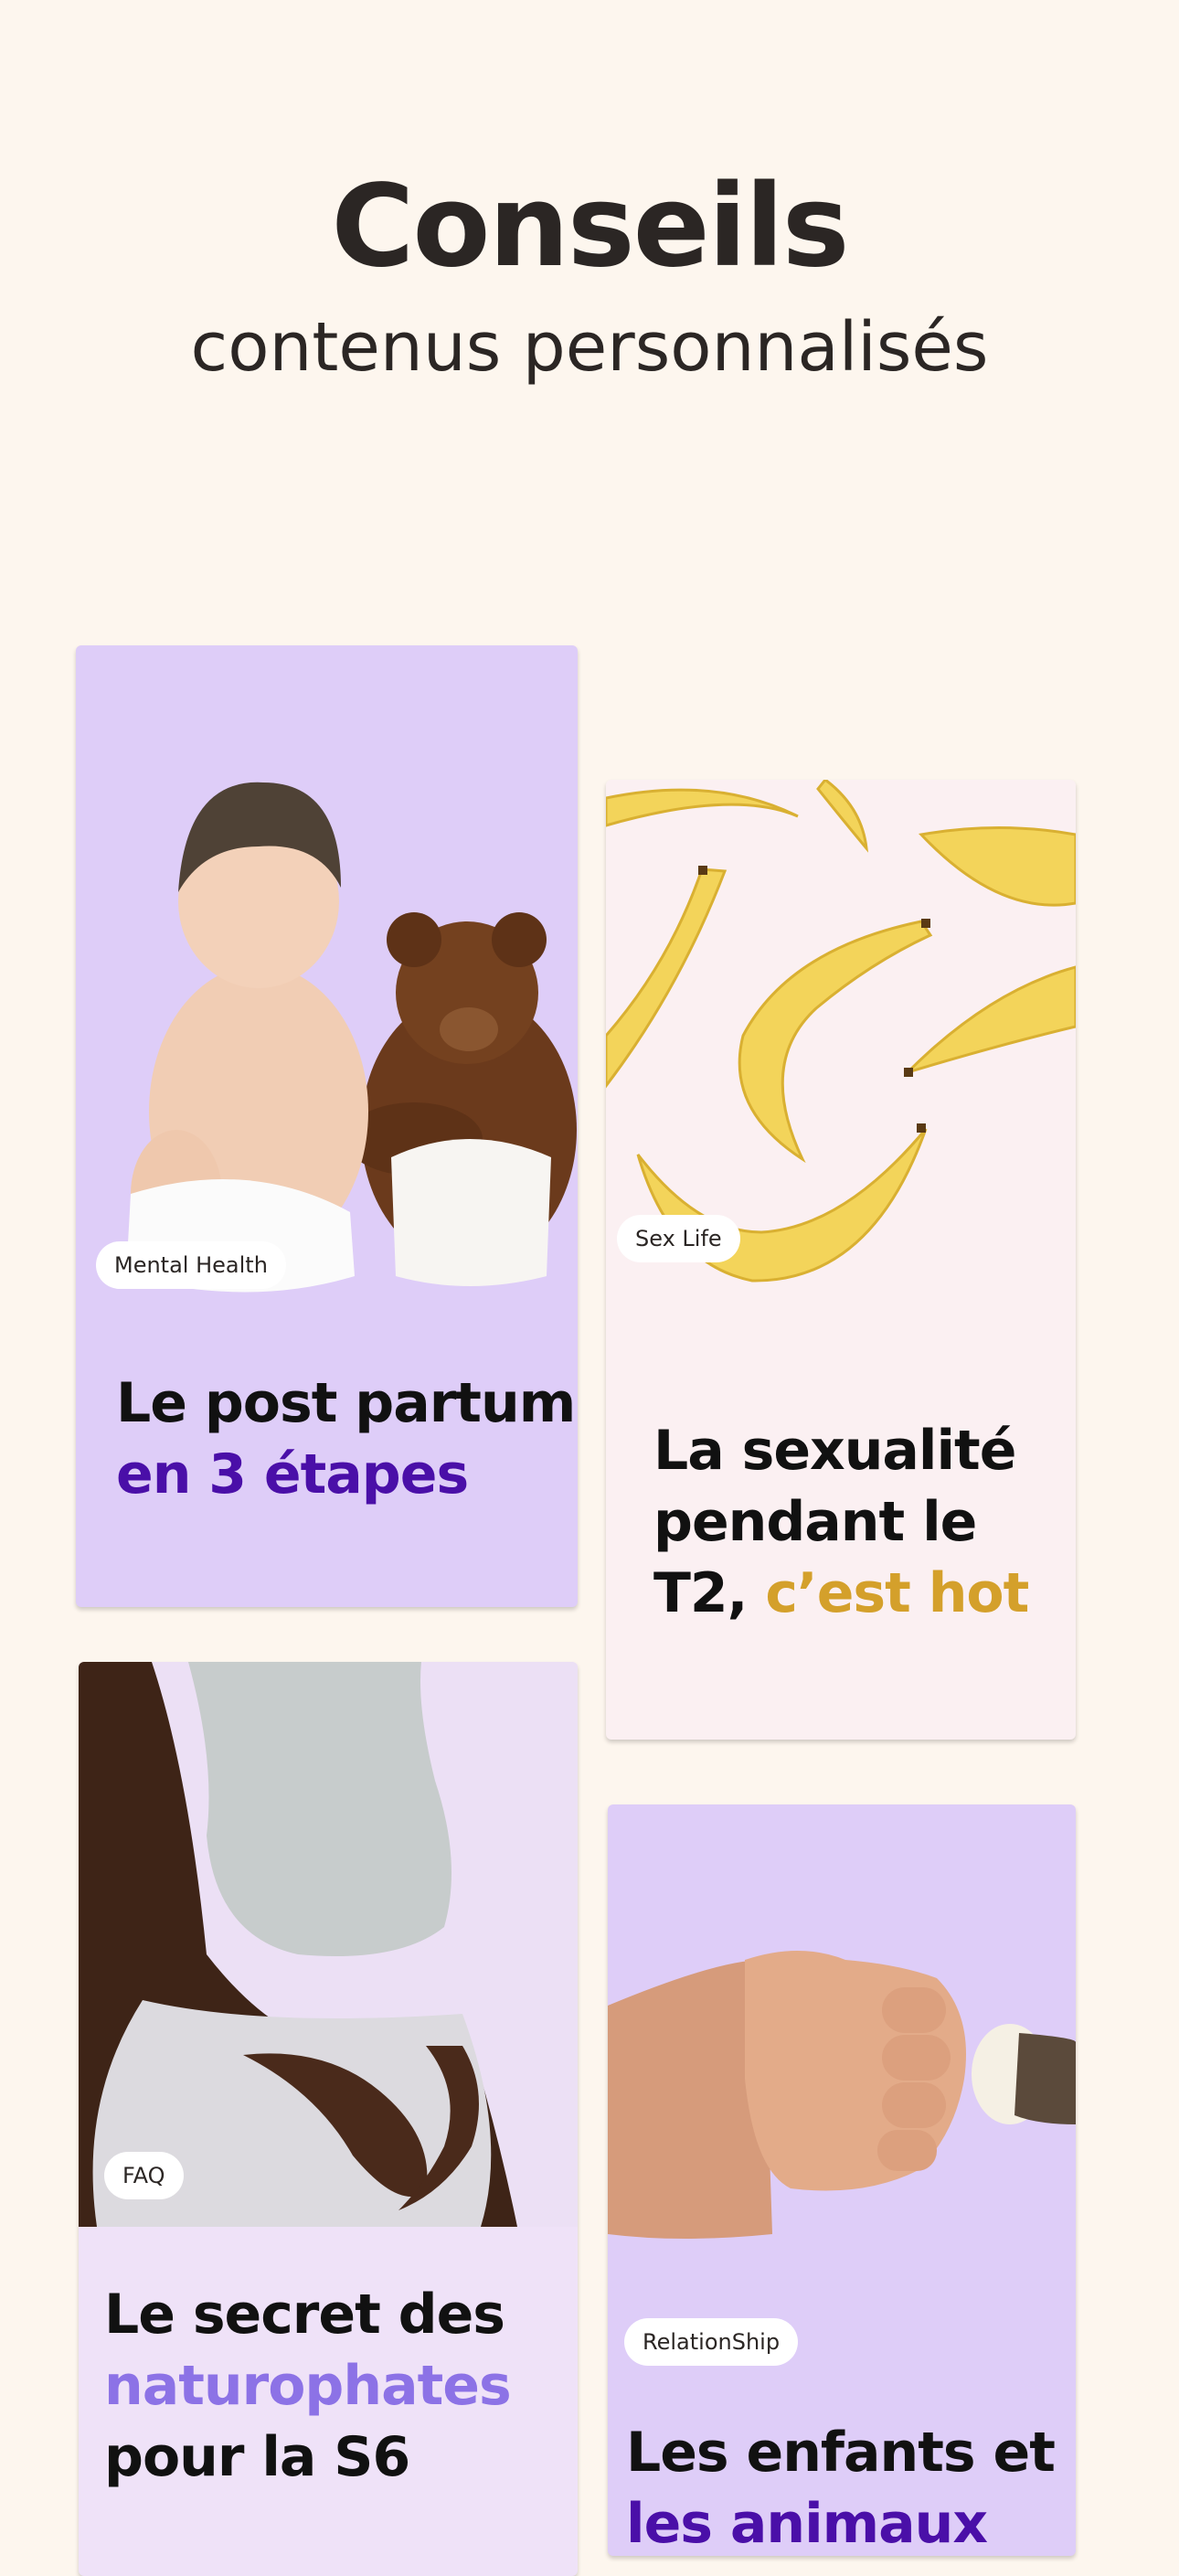 Image resolution: width=1179 pixels, height=2576 pixels. Describe the element at coordinates (711, 2342) in the screenshot. I see `category-tag: RelationShip` at that location.